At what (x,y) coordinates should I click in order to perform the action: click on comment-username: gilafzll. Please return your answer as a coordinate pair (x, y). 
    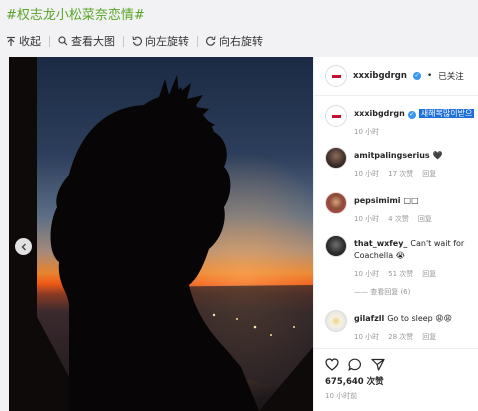
    Looking at the image, I should click on (369, 318).